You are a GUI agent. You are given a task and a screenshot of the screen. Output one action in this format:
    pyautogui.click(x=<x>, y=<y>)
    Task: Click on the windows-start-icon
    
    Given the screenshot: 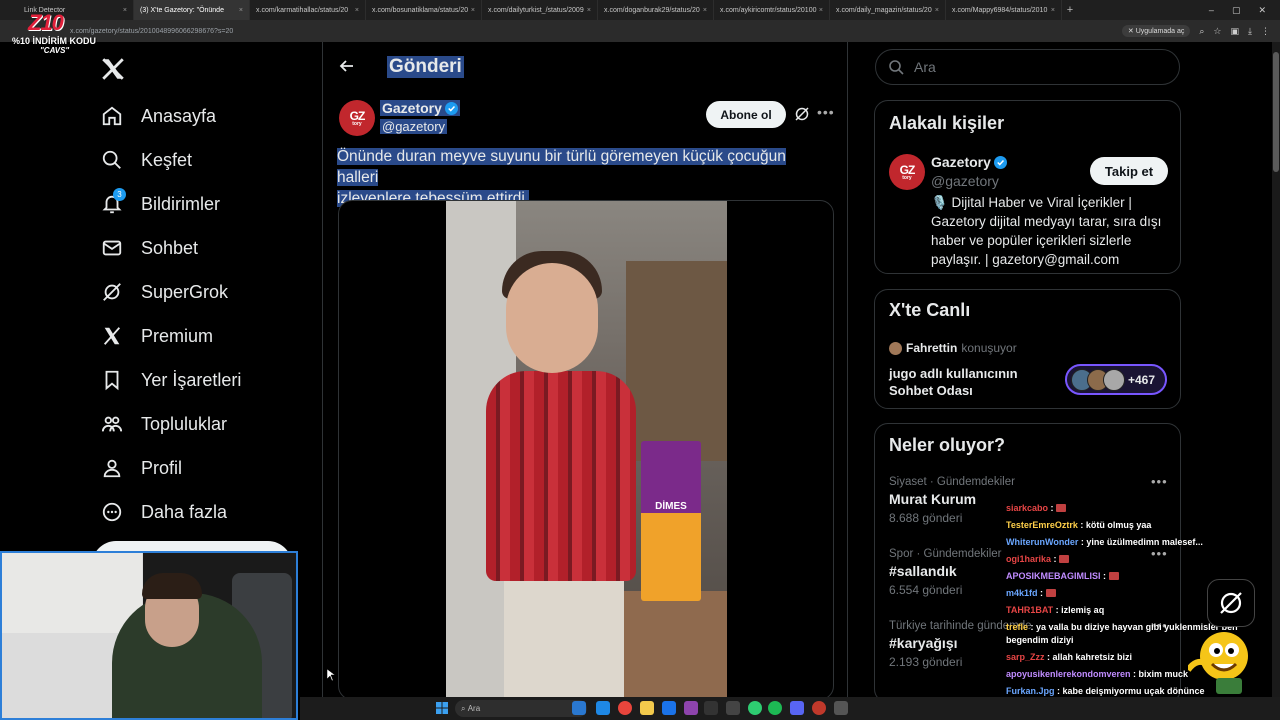 What is the action you would take?
    pyautogui.click(x=442, y=708)
    